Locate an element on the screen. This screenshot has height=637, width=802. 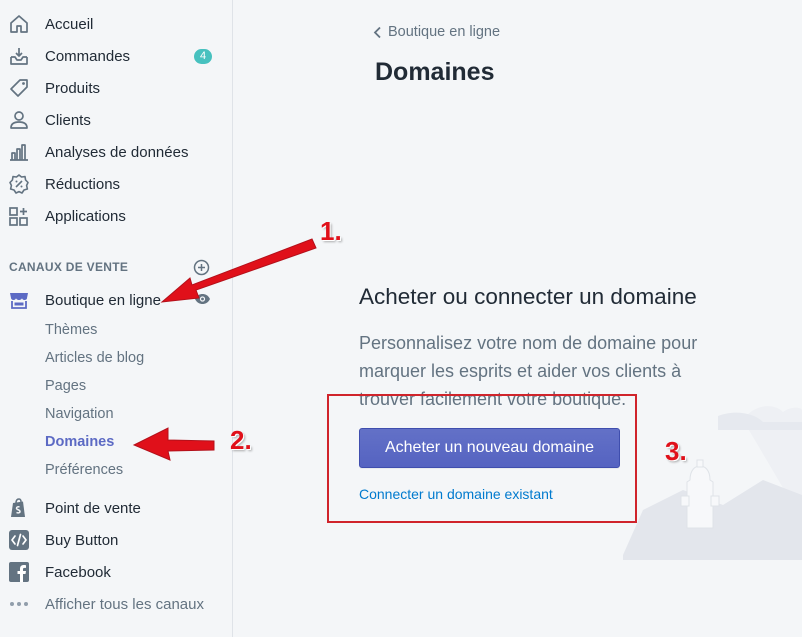
step-label-3: 3. is located at coordinates (676, 451).